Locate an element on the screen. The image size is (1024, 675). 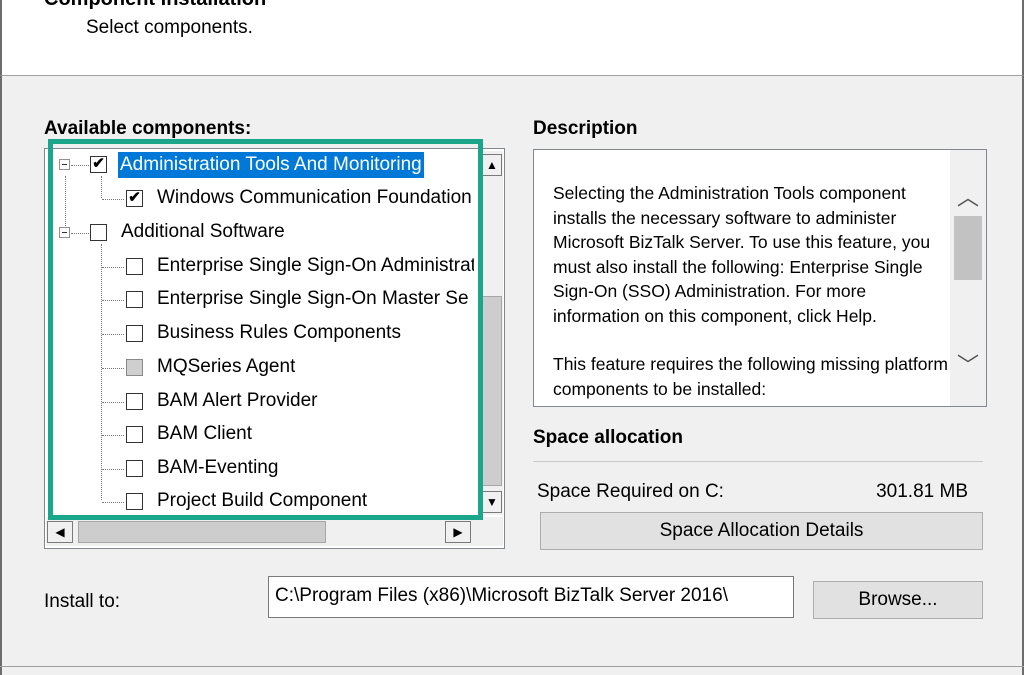
scroll-left-button: ◀ is located at coordinates (60, 532).